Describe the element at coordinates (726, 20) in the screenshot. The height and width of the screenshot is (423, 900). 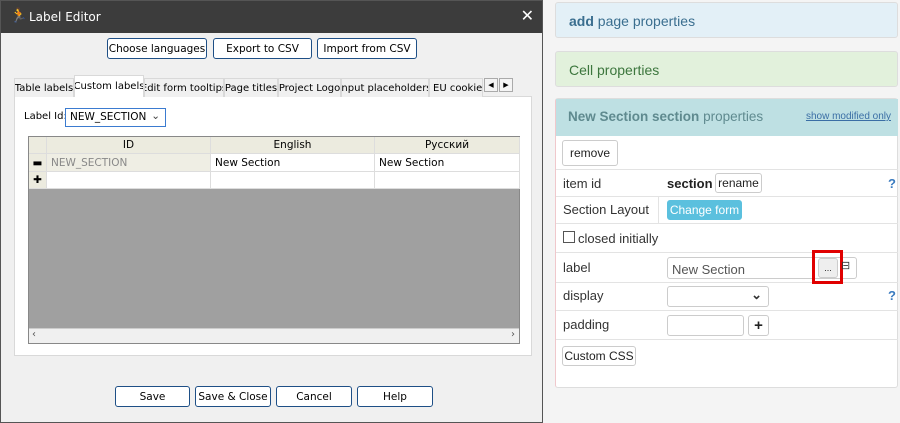
I see `add-page-properties-header: add page properties` at that location.